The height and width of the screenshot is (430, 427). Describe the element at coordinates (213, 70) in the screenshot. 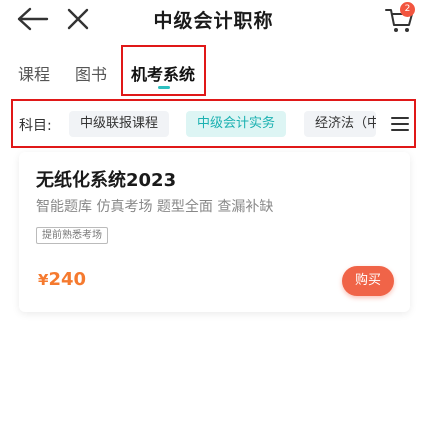

I see `category-tabs: 课程 图书 机考系统` at that location.